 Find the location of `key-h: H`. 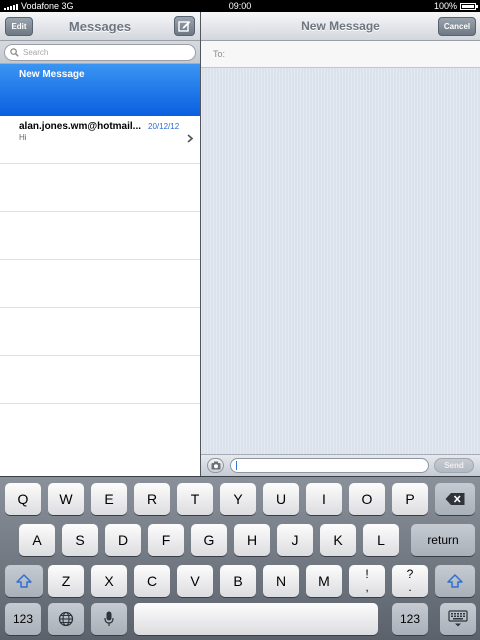

key-h: H is located at coordinates (252, 540).